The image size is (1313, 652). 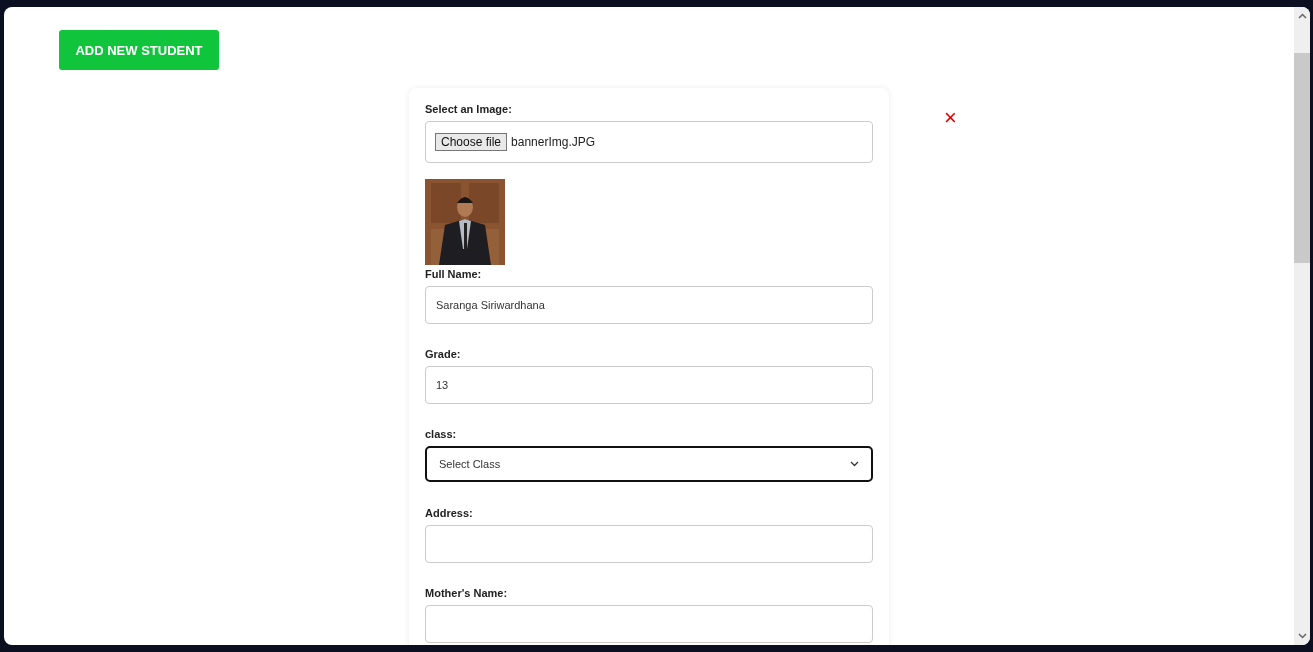 I want to click on file-name: bannerImg.JPG, so click(x=553, y=142).